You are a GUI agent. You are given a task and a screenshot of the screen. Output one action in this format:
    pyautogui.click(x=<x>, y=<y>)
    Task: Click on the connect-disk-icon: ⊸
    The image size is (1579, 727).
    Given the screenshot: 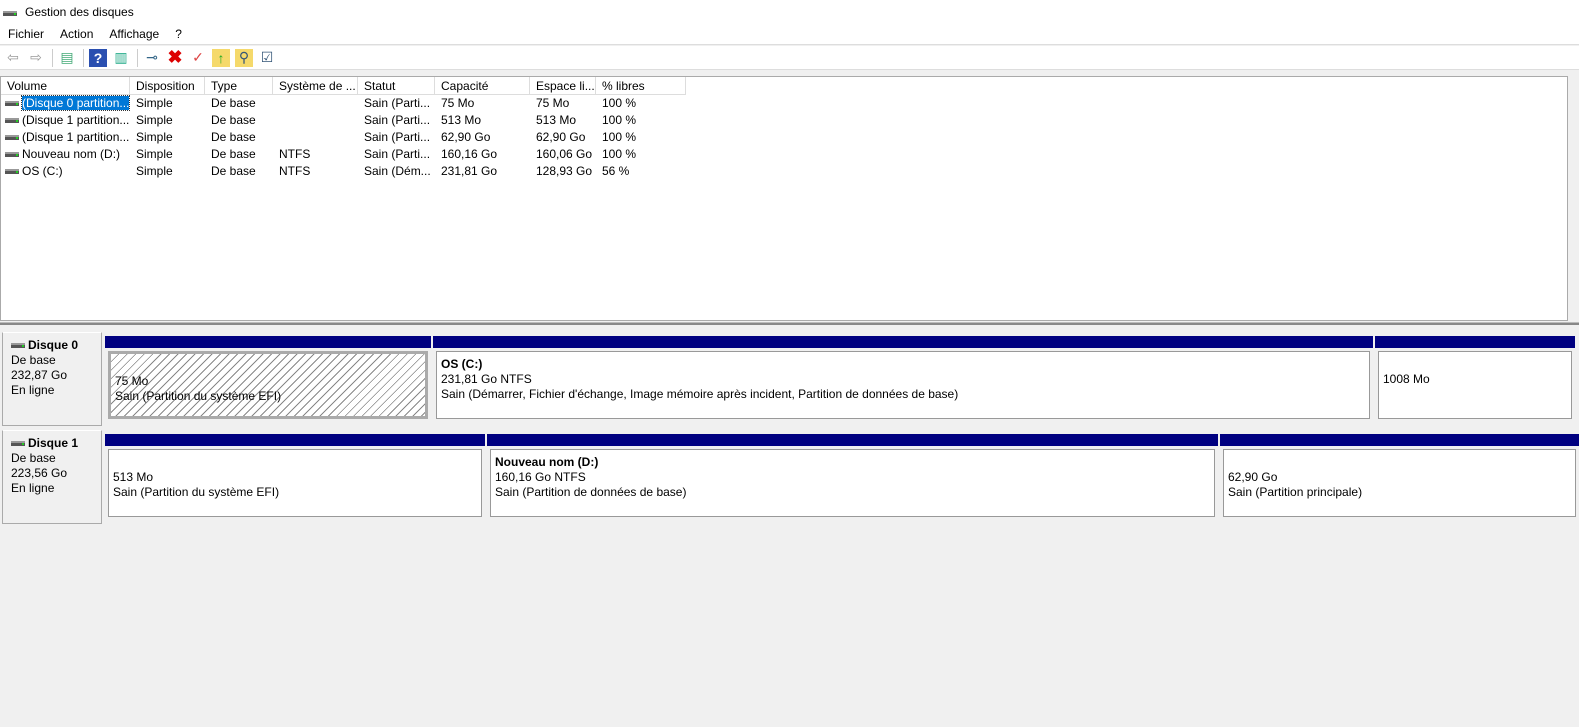 What is the action you would take?
    pyautogui.click(x=152, y=58)
    